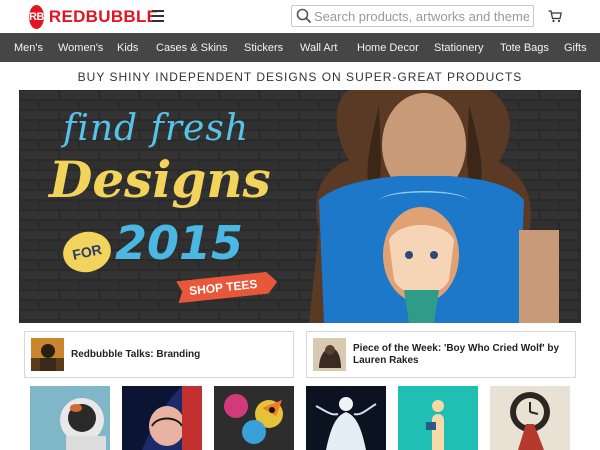 The width and height of the screenshot is (600, 450). Describe the element at coordinates (127, 48) in the screenshot. I see `nav-item-kids: Kids` at that location.